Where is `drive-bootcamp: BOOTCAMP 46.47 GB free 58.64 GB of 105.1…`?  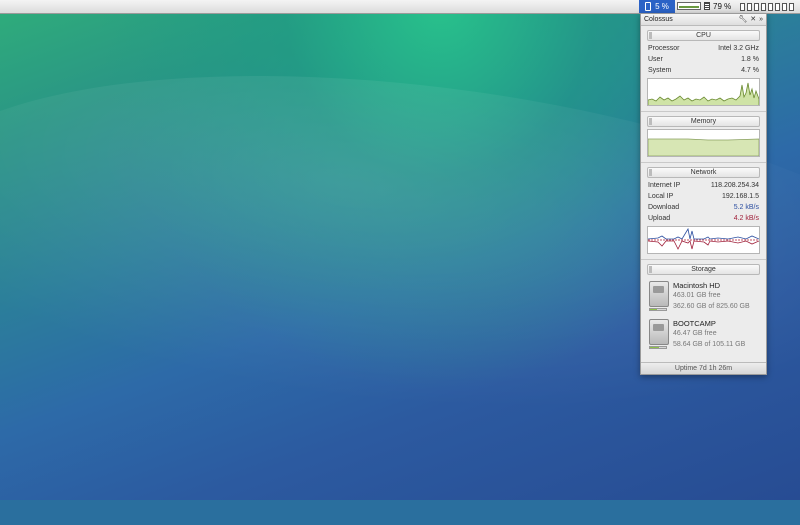 drive-bootcamp: BOOTCAMP 46.47 GB free 58.64 GB of 105.1… is located at coordinates (703, 334).